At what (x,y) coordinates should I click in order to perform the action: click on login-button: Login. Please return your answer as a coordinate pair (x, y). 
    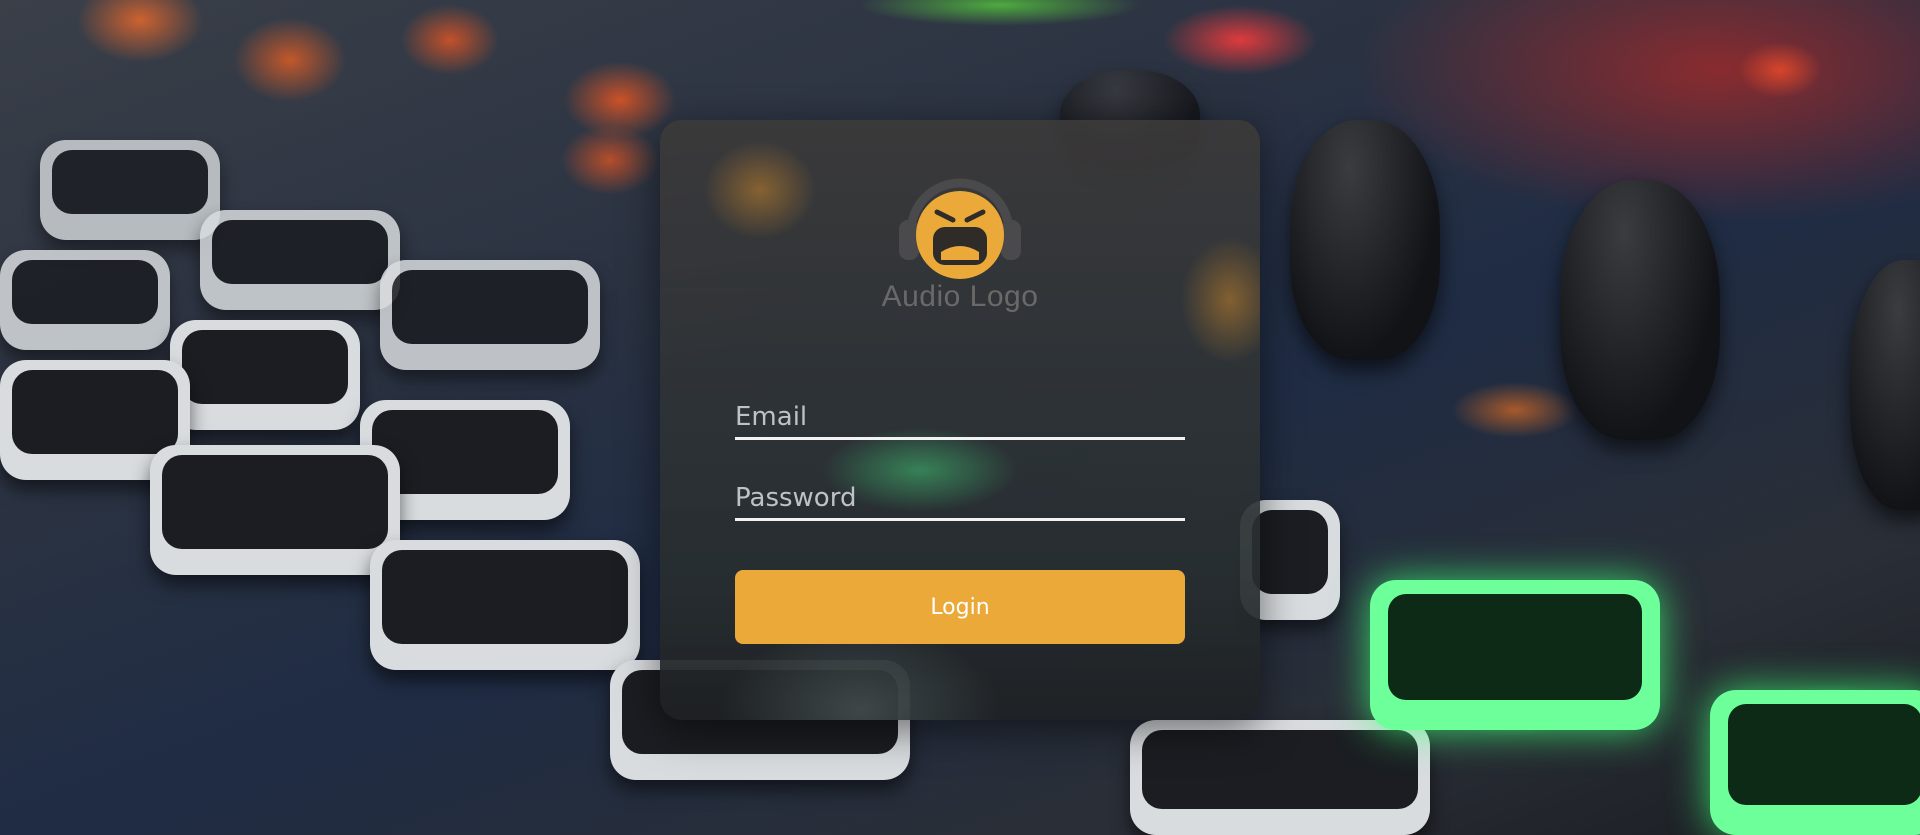
    Looking at the image, I should click on (960, 607).